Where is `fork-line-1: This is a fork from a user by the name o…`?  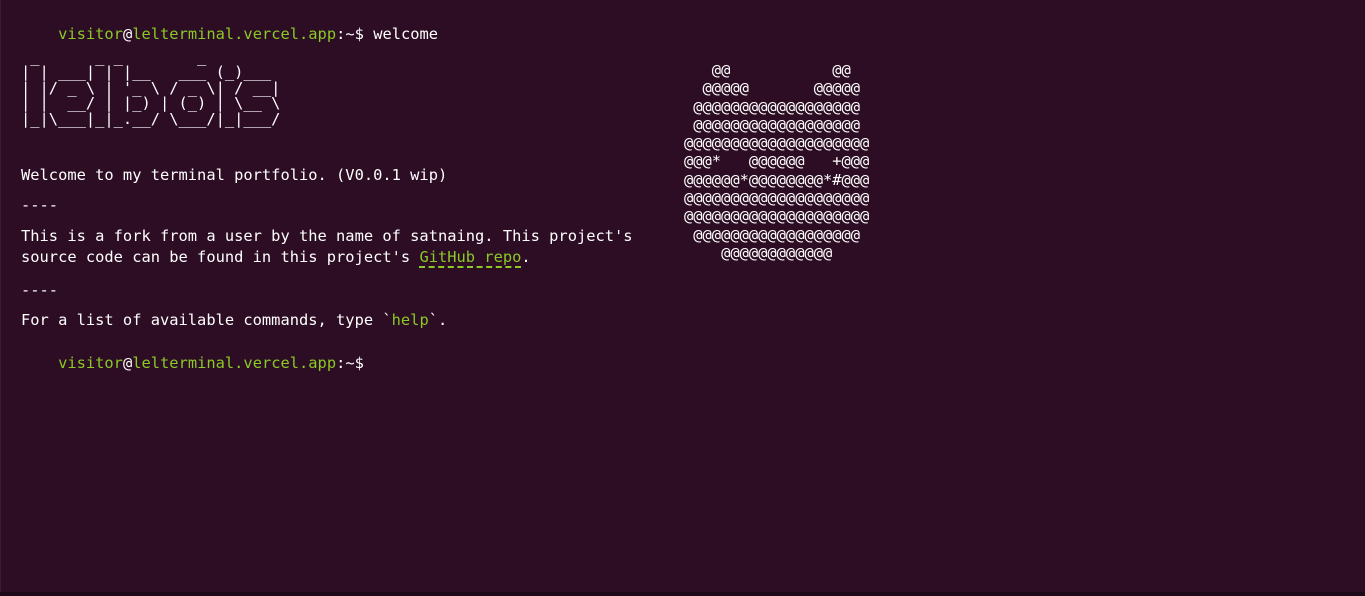 fork-line-1: This is a fork from a user by the name o… is located at coordinates (327, 236).